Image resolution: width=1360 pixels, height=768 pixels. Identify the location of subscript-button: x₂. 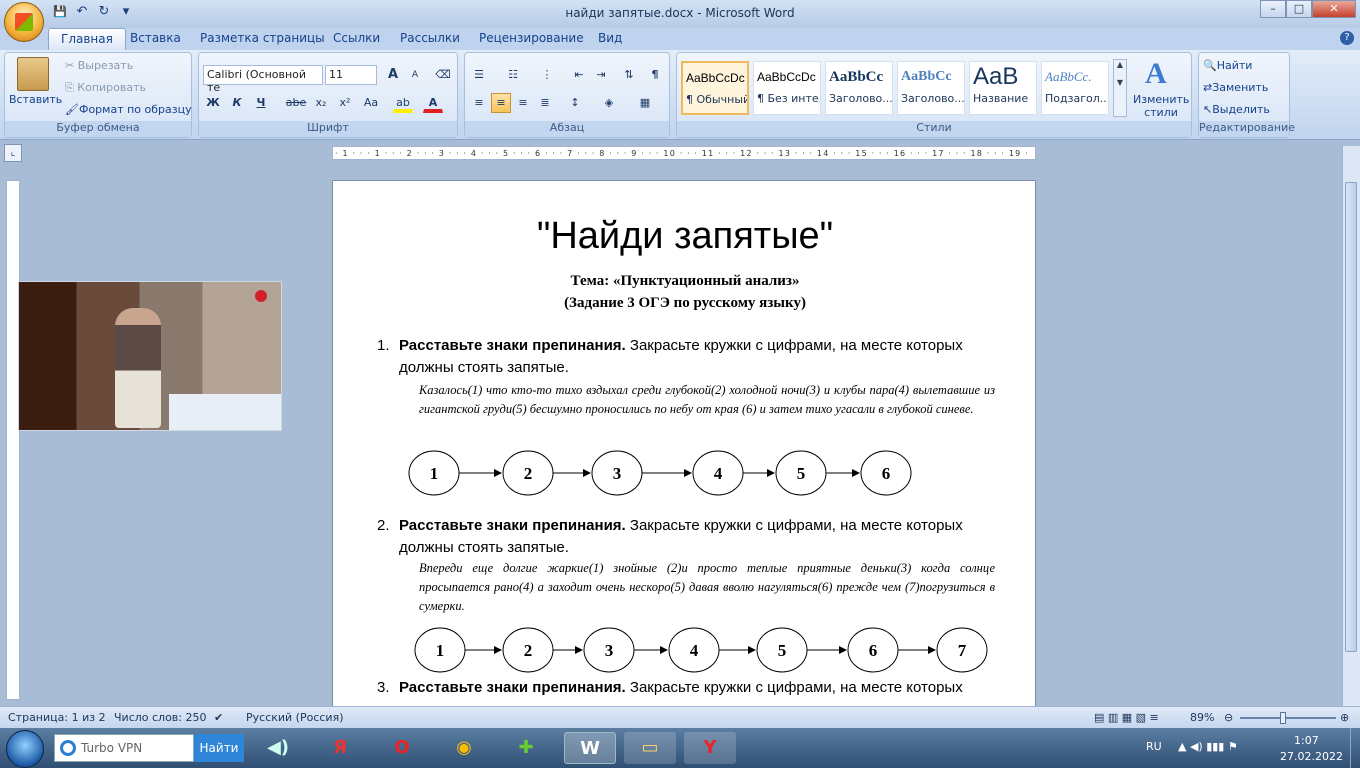
(321, 103).